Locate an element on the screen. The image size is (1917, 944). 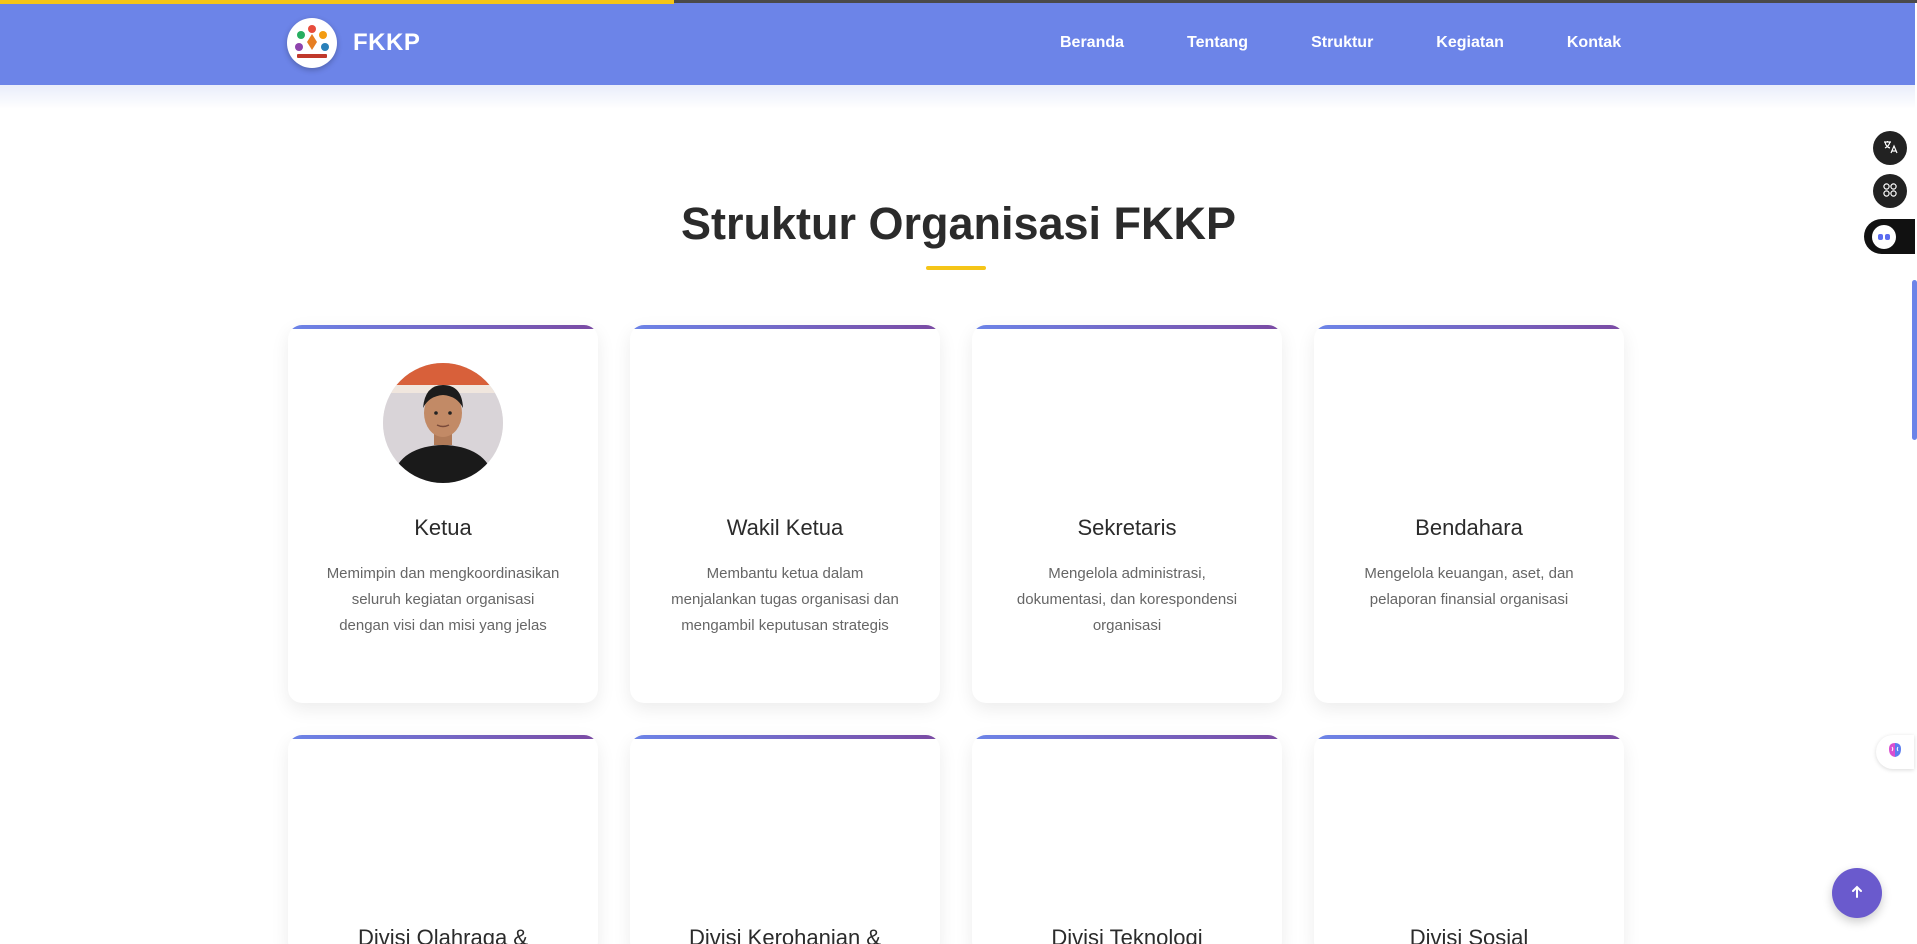
card-title: Divisi Sosial is located at coordinates (1469, 934).